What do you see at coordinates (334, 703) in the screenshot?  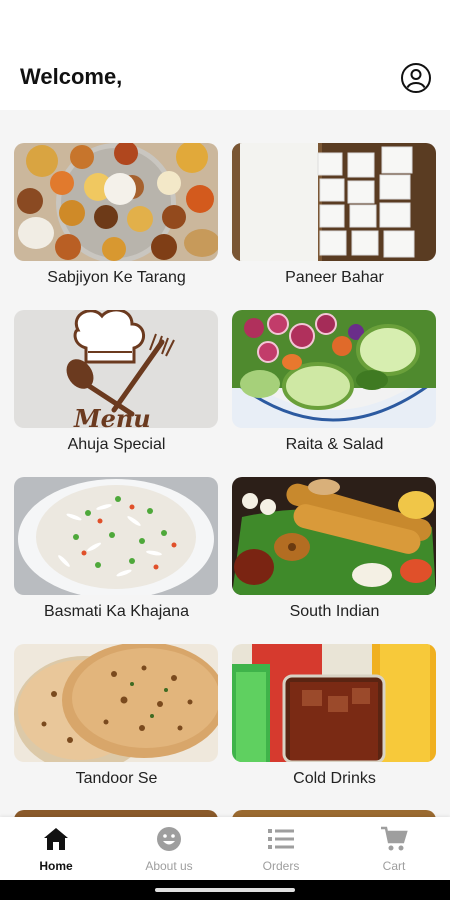 I see `drinks-image` at bounding box center [334, 703].